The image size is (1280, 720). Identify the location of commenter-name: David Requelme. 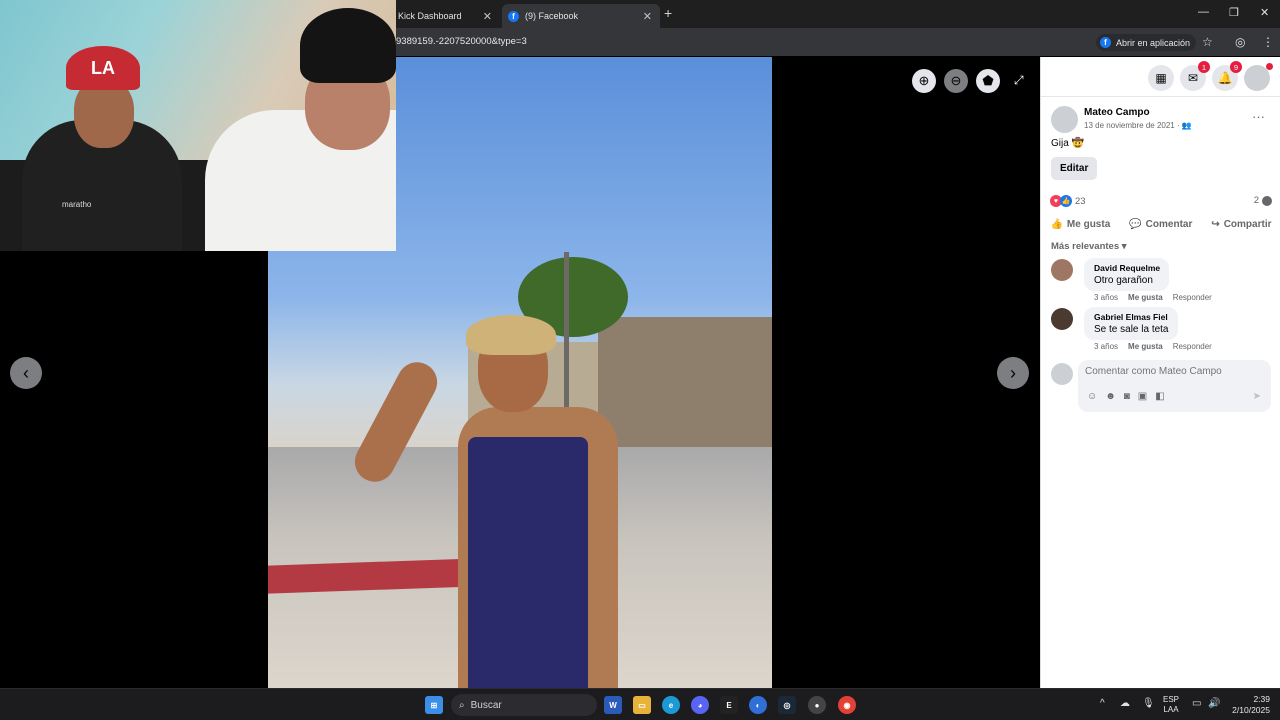
(1127, 268).